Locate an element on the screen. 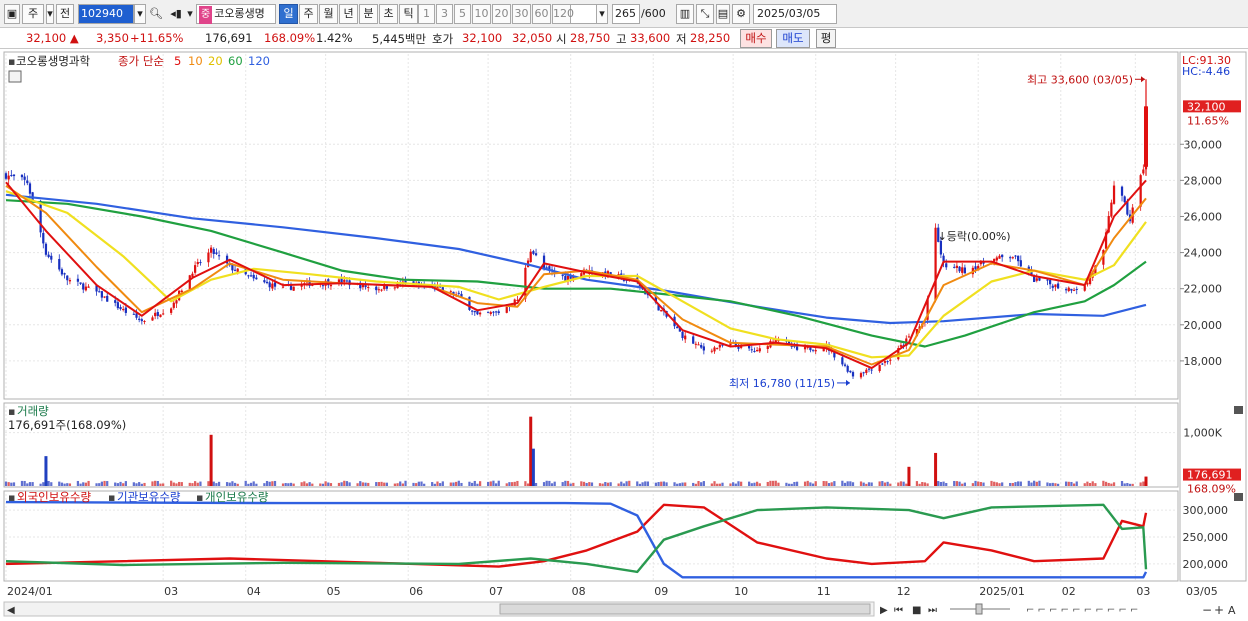  volume-spike is located at coordinates (533, 467).